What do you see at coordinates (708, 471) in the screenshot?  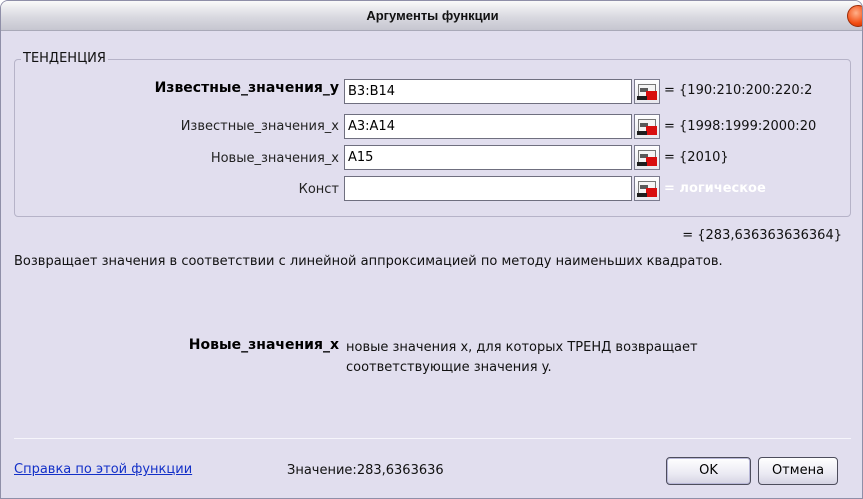 I see `ok-button: OK` at bounding box center [708, 471].